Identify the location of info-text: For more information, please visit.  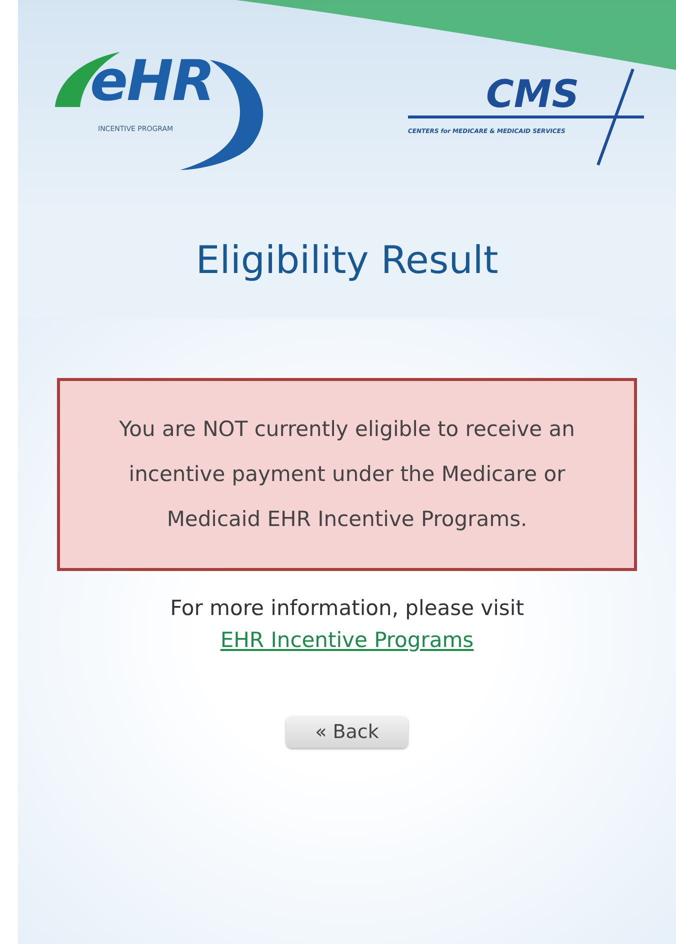
(347, 608).